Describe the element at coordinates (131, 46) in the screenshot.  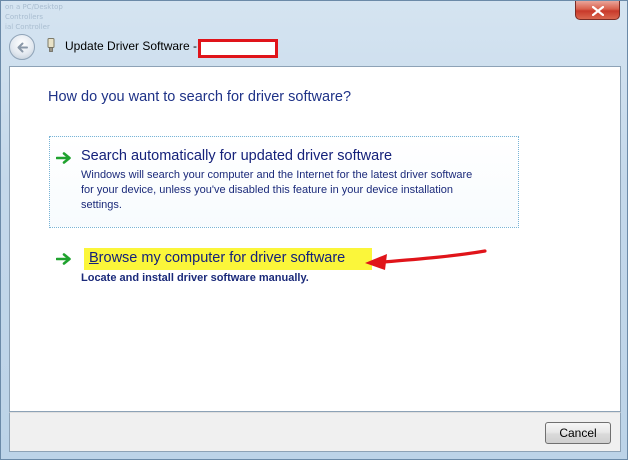
I see `window-title: Update Driver Software -` at that location.